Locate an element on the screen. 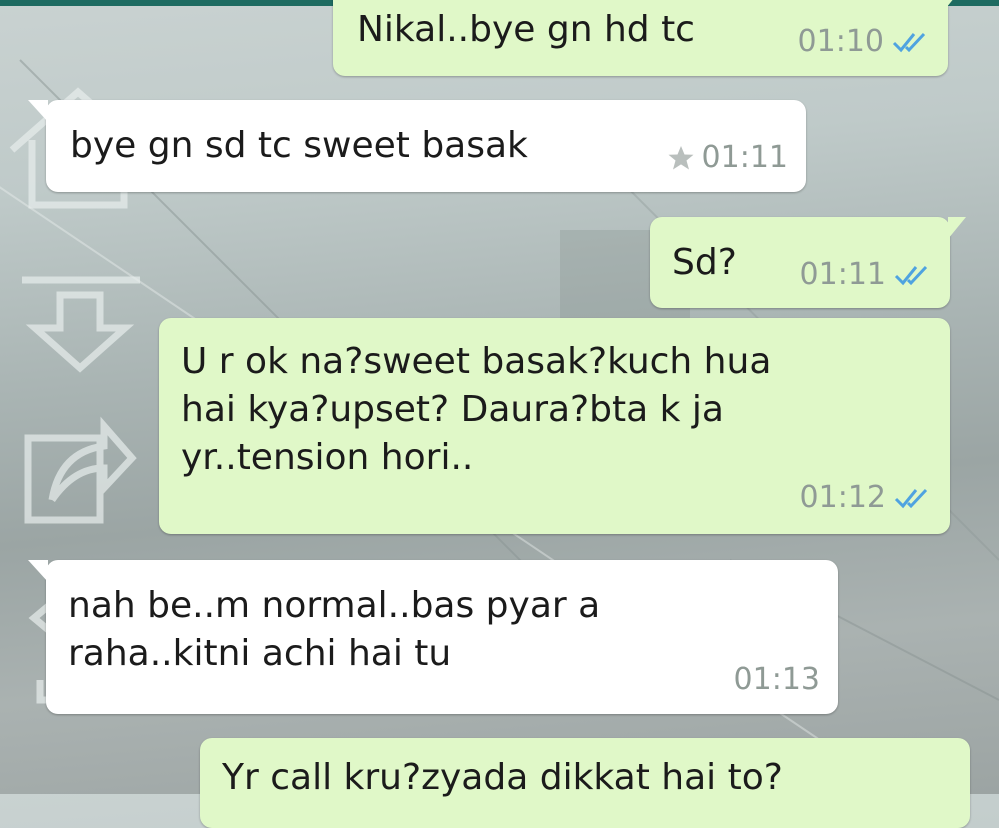 The height and width of the screenshot is (828, 999). message-time: 01:13 is located at coordinates (776, 679).